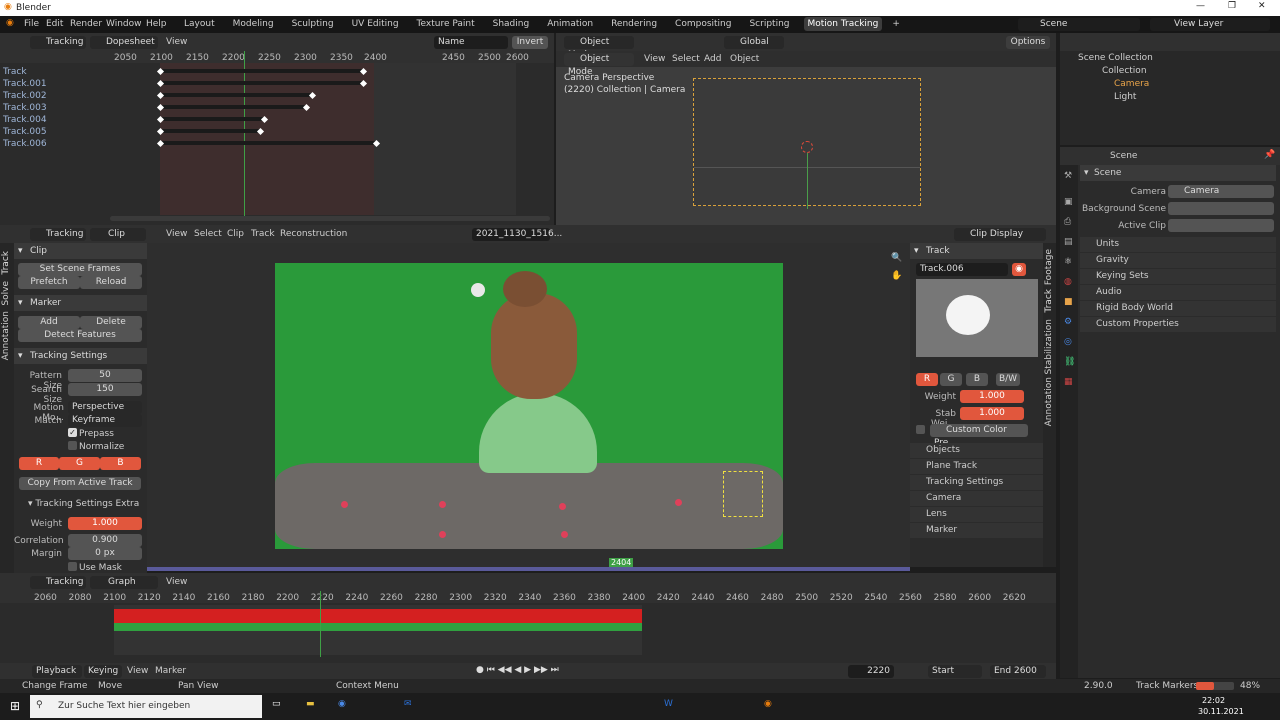 The height and width of the screenshot is (720, 1280). What do you see at coordinates (310, 704) in the screenshot?
I see `explorer-icon: ▬` at bounding box center [310, 704].